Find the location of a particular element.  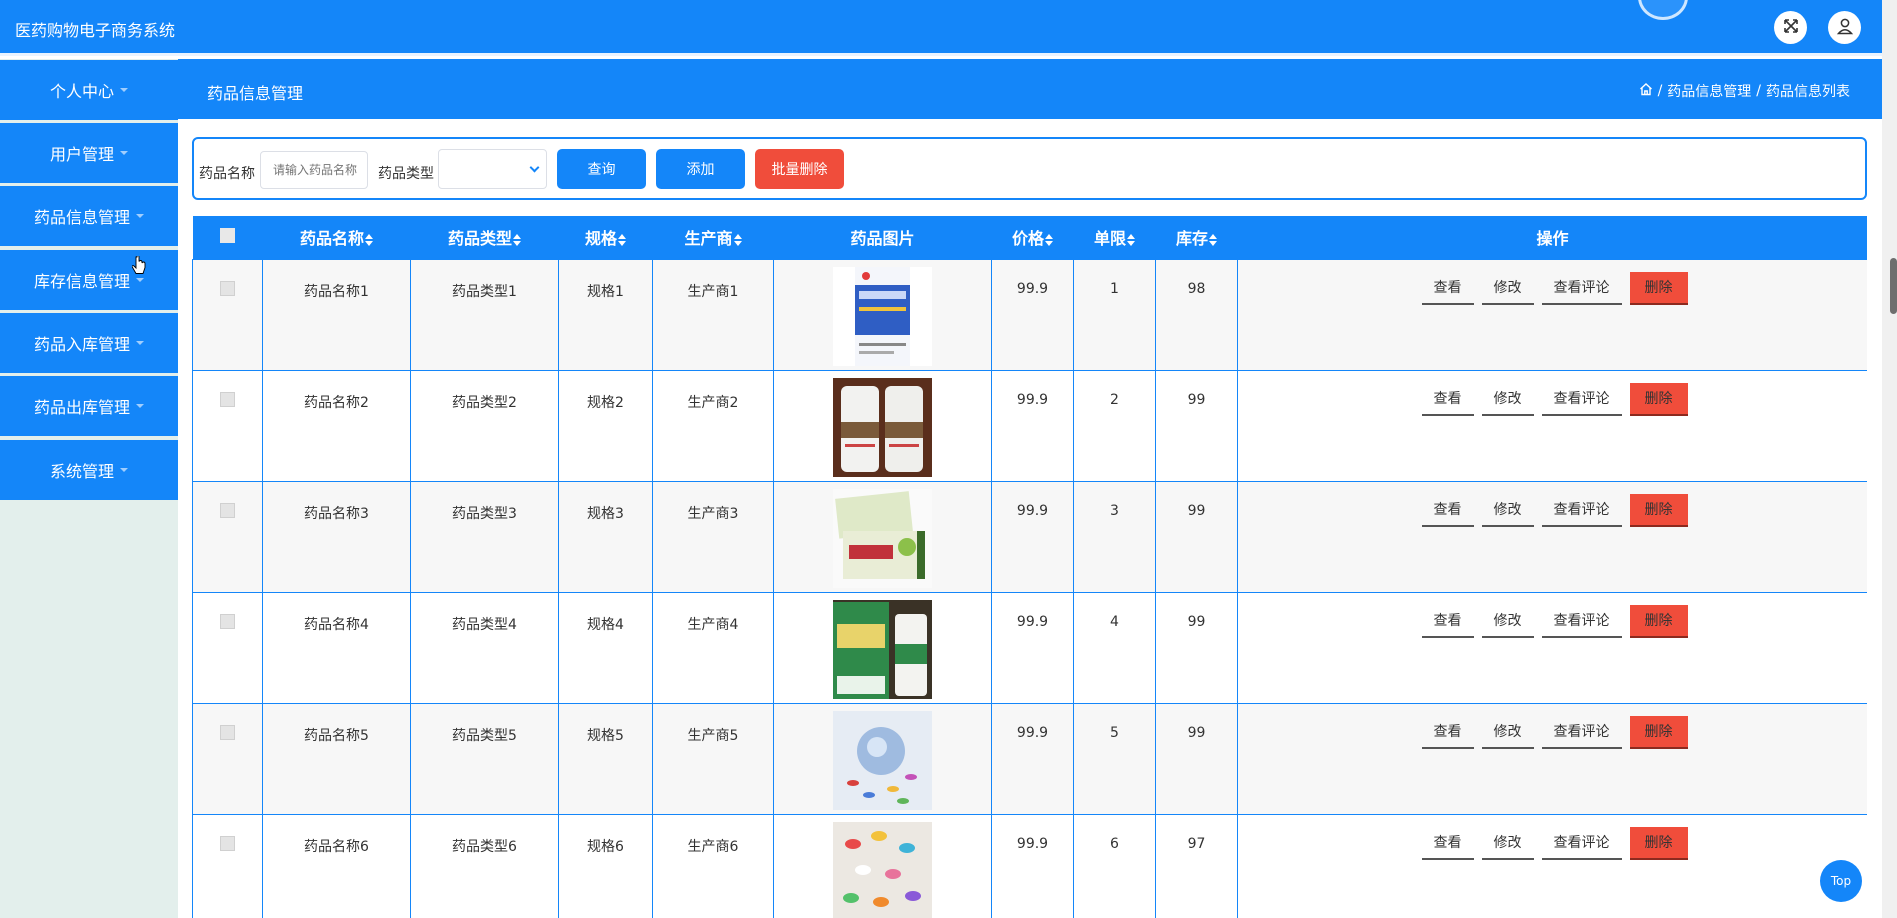

sidebar-item-personal-center: 个人中心 is located at coordinates (89, 90).